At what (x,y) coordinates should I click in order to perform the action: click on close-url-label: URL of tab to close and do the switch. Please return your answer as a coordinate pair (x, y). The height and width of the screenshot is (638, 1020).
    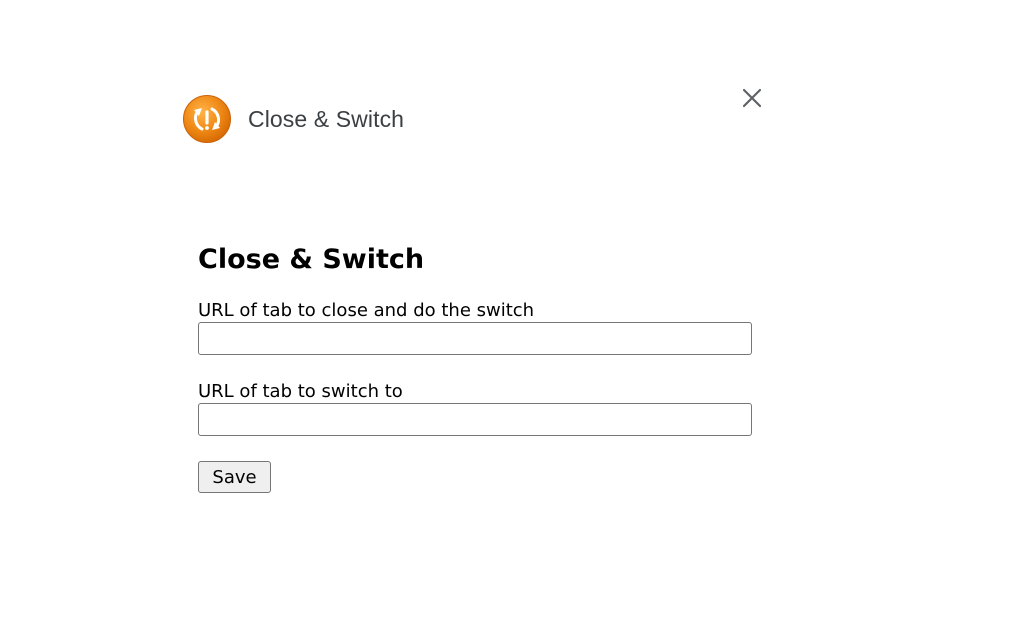
    Looking at the image, I should click on (366, 310).